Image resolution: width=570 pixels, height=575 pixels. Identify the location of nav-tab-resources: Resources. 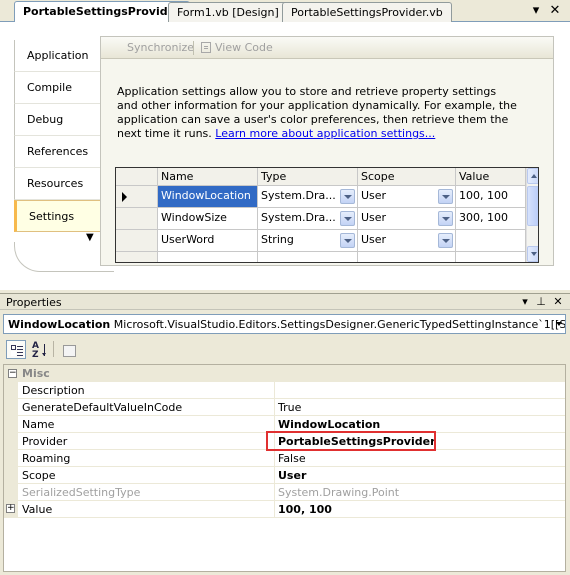
(57, 184).